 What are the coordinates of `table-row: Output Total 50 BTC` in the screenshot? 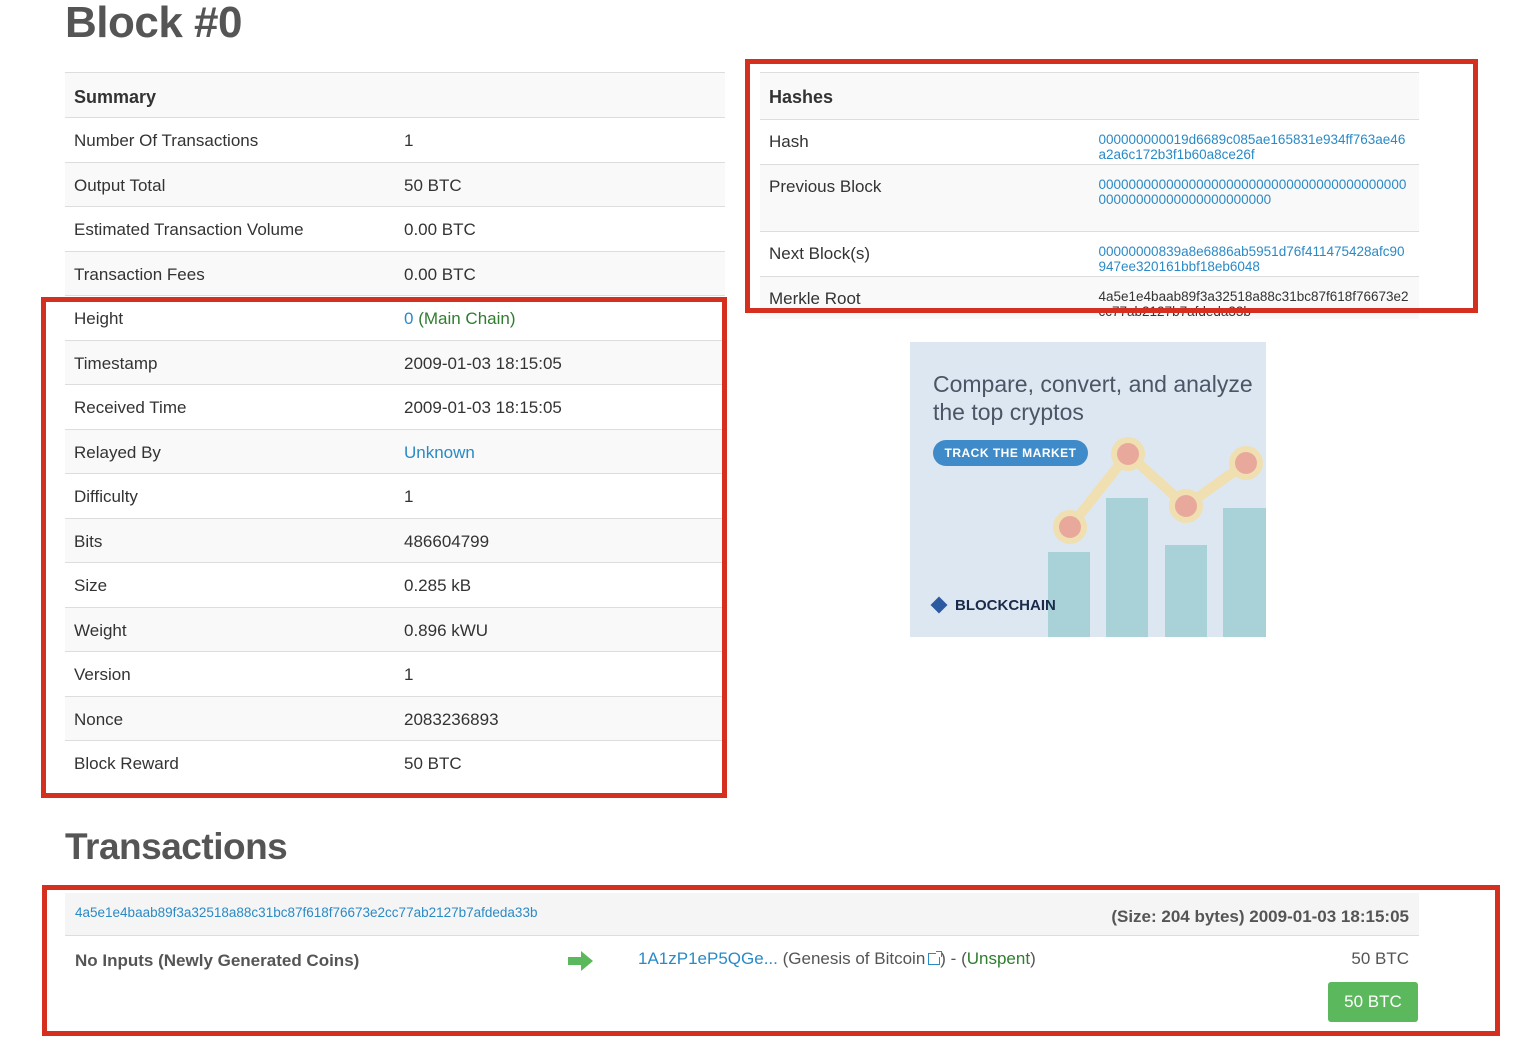 It's located at (395, 184).